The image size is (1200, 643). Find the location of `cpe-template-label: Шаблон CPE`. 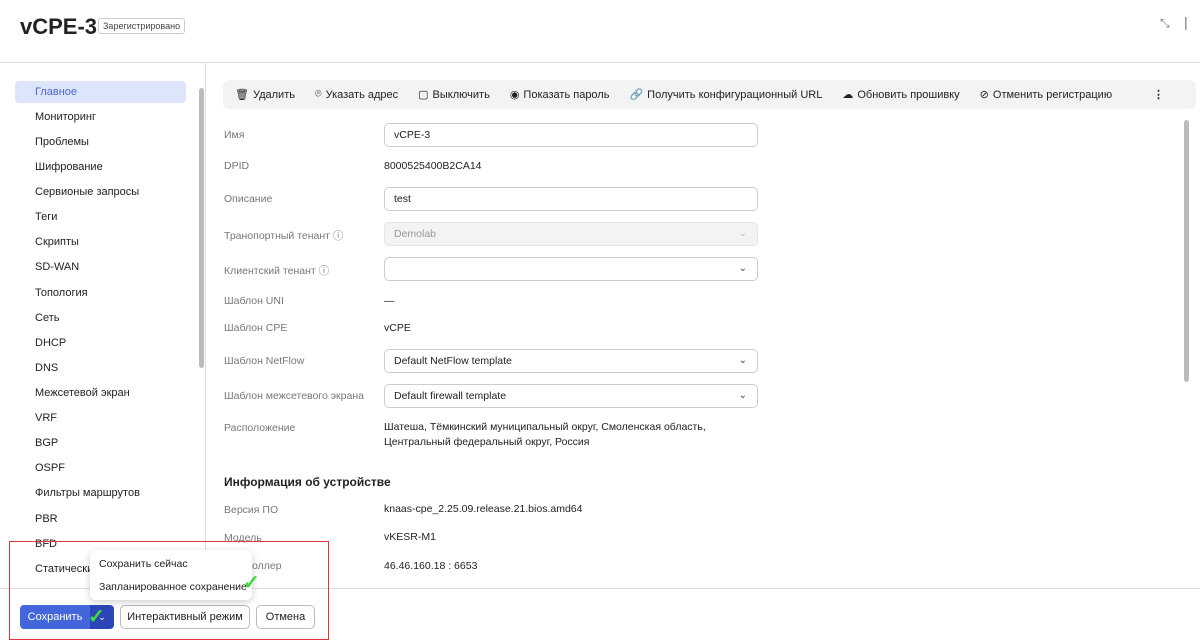

cpe-template-label: Шаблон CPE is located at coordinates (256, 328).